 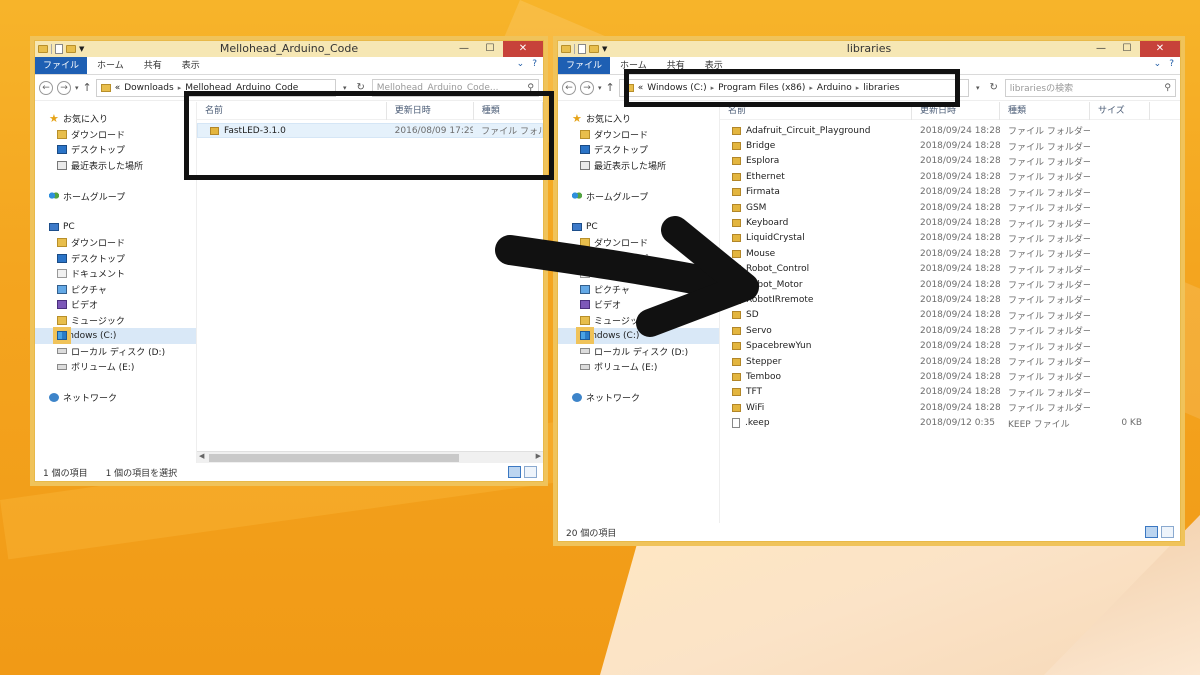 I want to click on file-row: Robot_Motor 2018/09/24 18:28 ファイル フォルダー, so click(x=950, y=284).